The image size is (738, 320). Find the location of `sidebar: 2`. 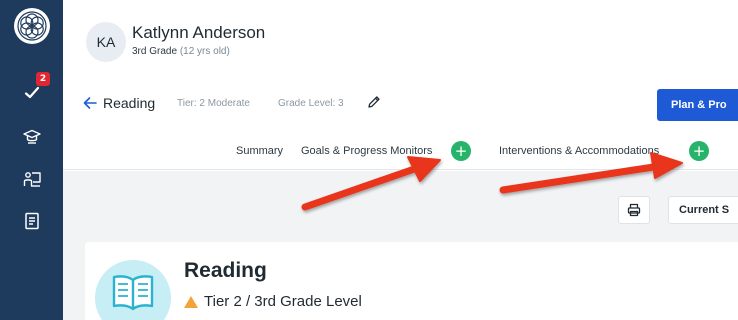

sidebar: 2 is located at coordinates (31, 160).